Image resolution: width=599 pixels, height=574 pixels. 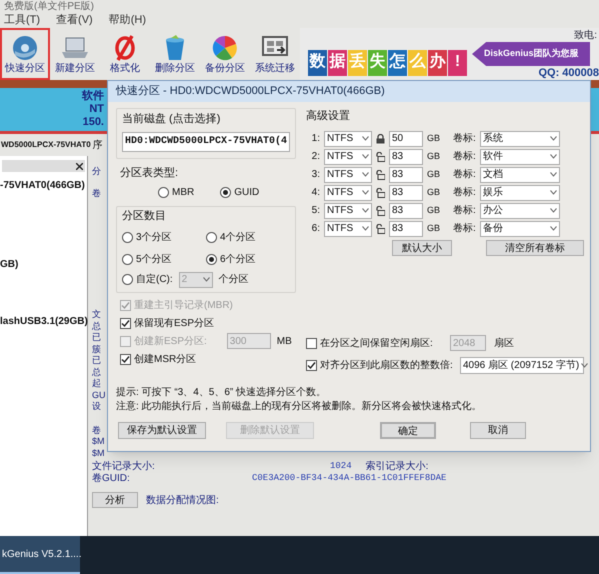 I want to click on banner-tile: 么, so click(x=417, y=63).